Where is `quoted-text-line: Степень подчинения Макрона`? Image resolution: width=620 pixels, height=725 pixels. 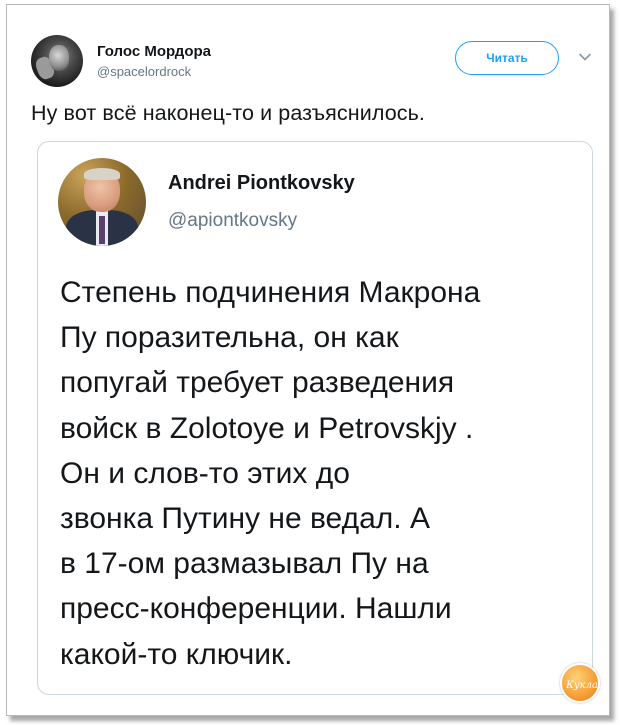
quoted-text-line: Степень подчинения Макрона is located at coordinates (270, 292).